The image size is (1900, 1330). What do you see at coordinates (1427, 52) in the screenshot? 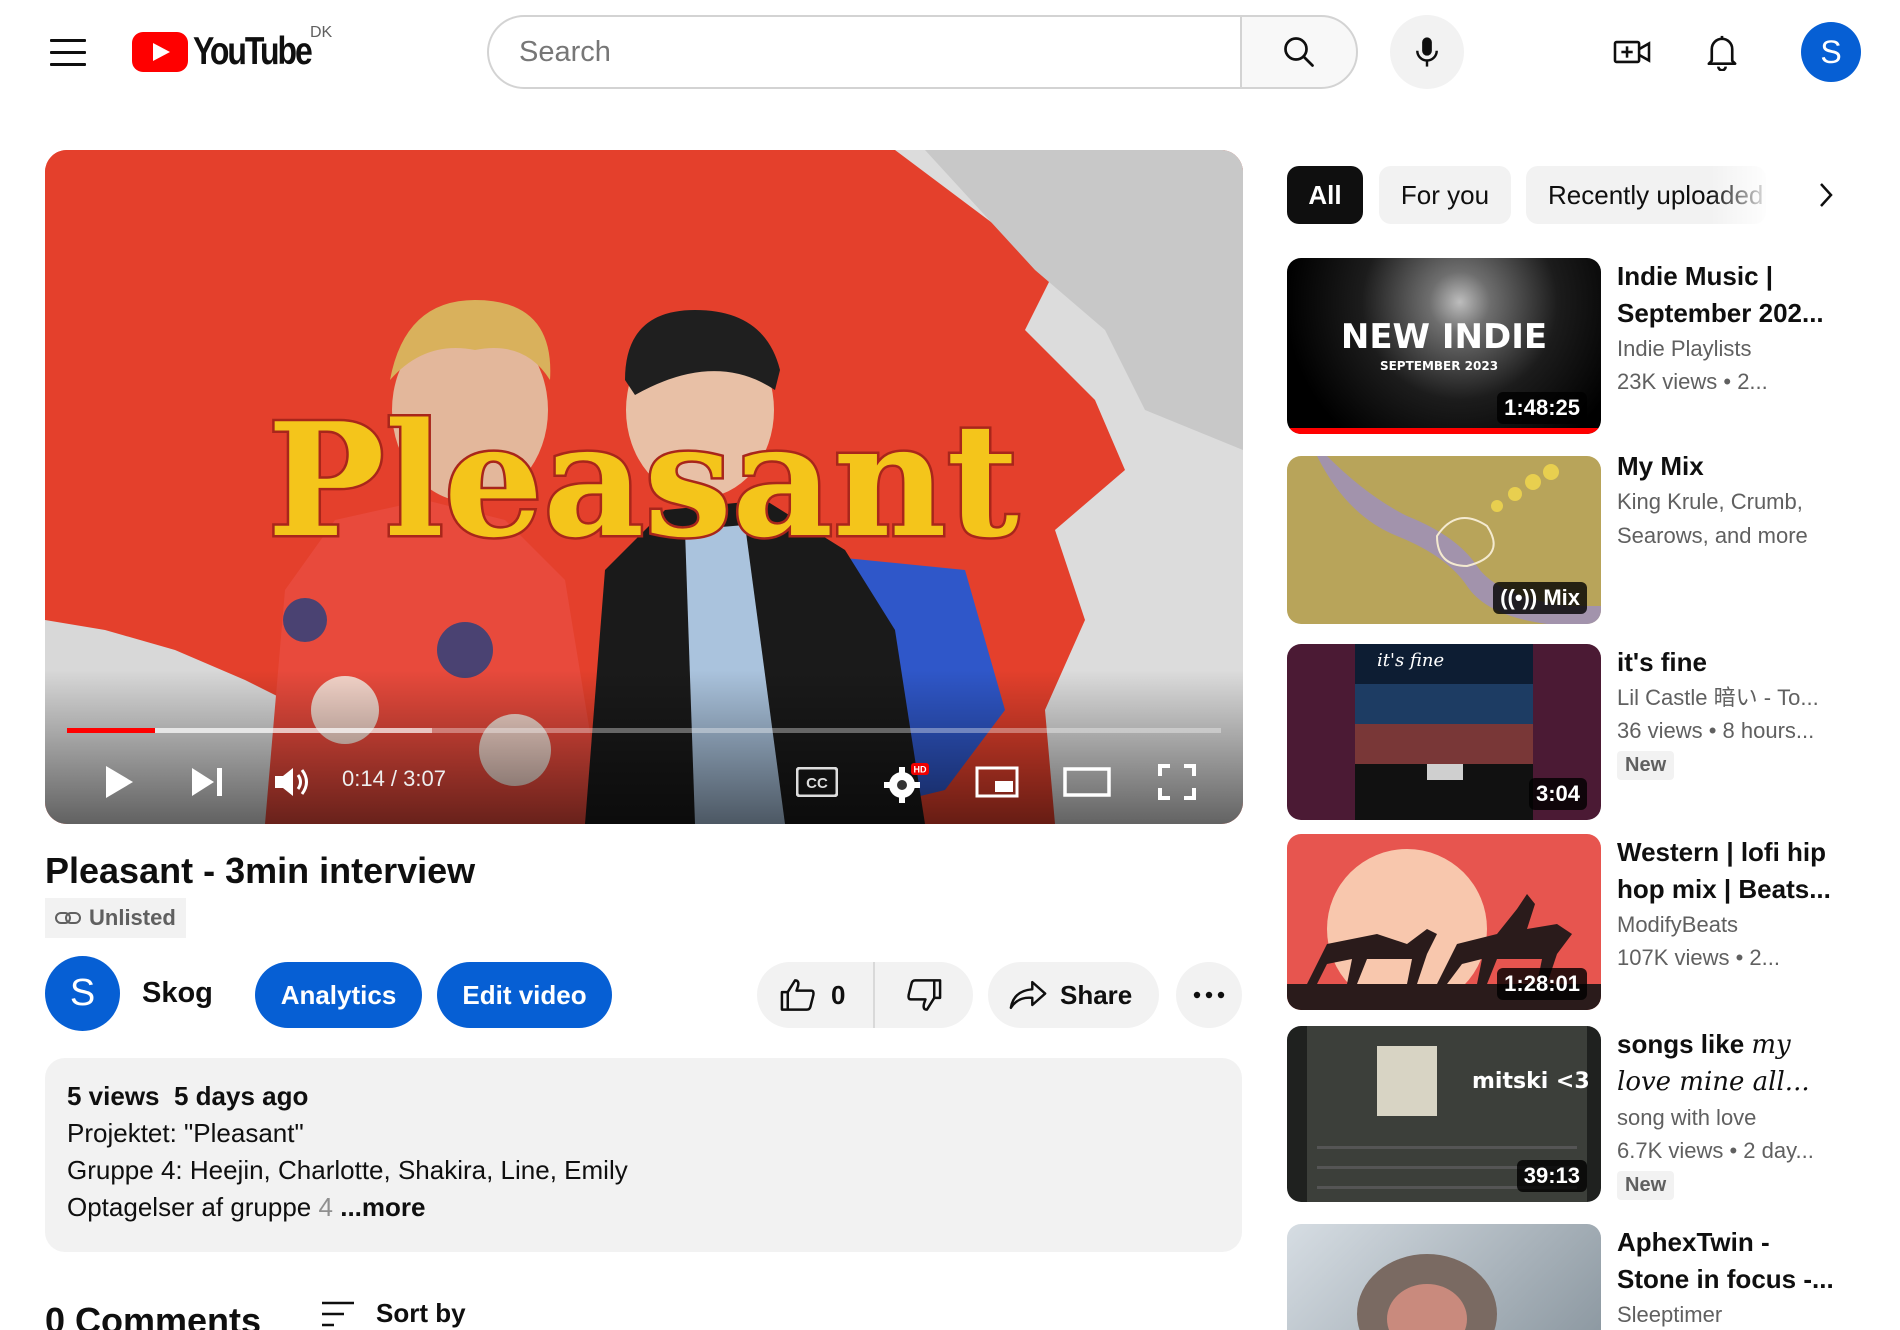
I see `voice-search-button` at bounding box center [1427, 52].